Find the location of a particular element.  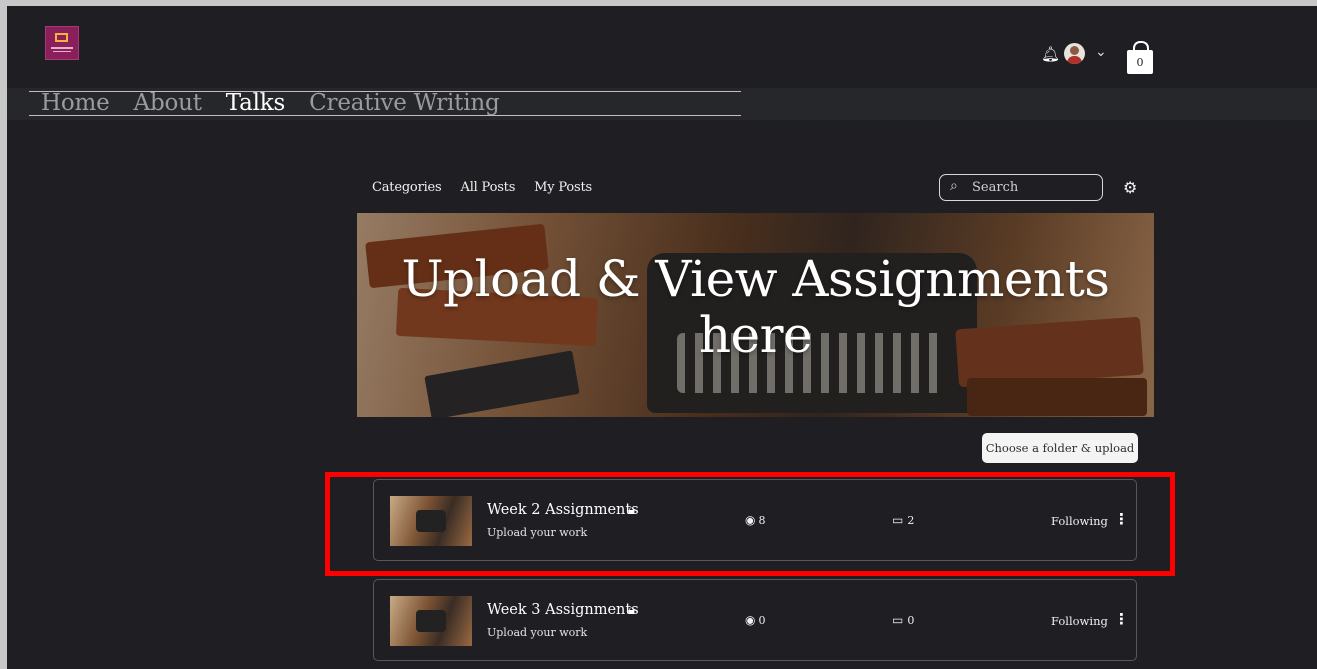

nav-item-about: About is located at coordinates (168, 103).